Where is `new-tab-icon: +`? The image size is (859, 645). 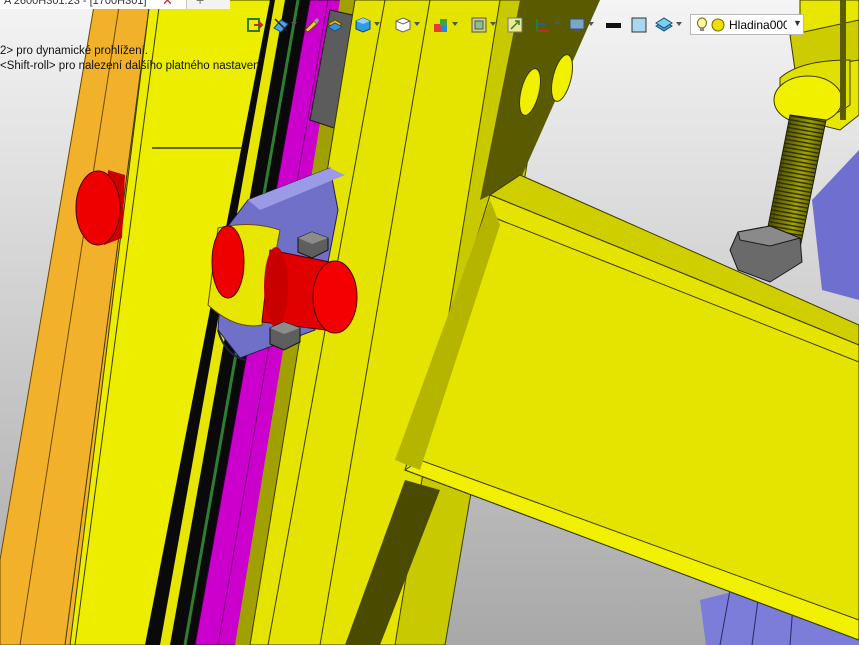 new-tab-icon: + is located at coordinates (200, 3).